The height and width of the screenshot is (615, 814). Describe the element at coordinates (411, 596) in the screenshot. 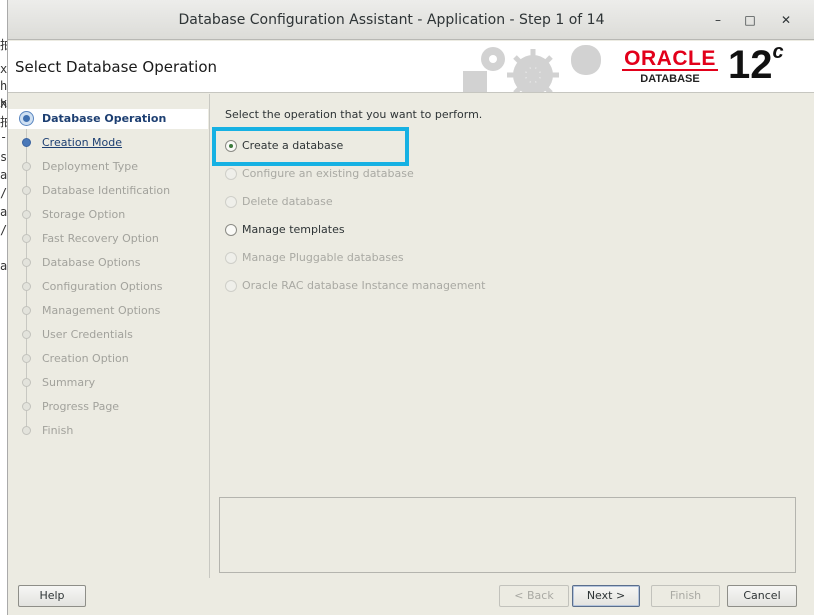

I see `wizard-footer: Help < Back Next > Finish Cancel` at that location.